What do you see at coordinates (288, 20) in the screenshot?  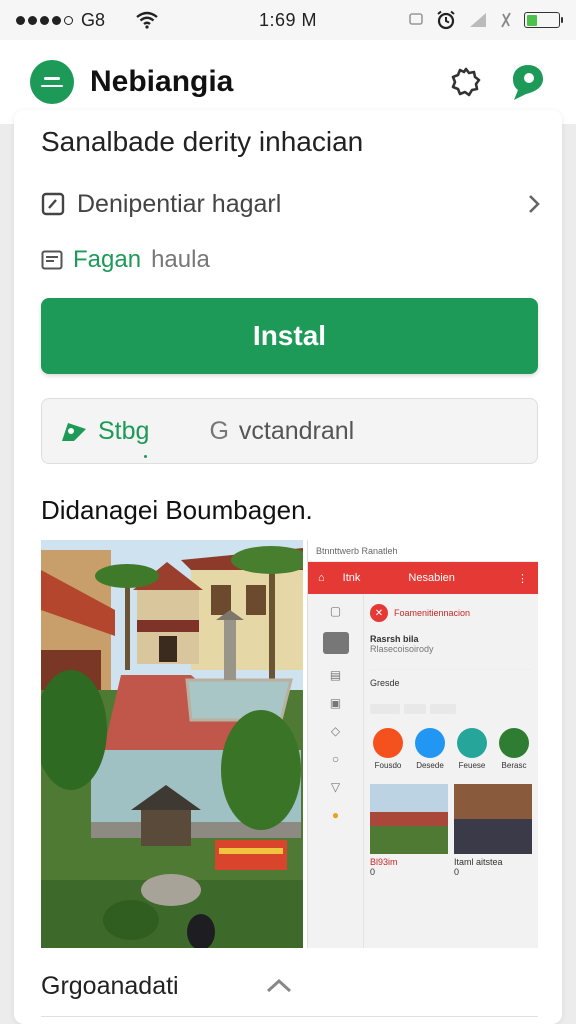 I see `status-bar: G8 1:69 M` at bounding box center [288, 20].